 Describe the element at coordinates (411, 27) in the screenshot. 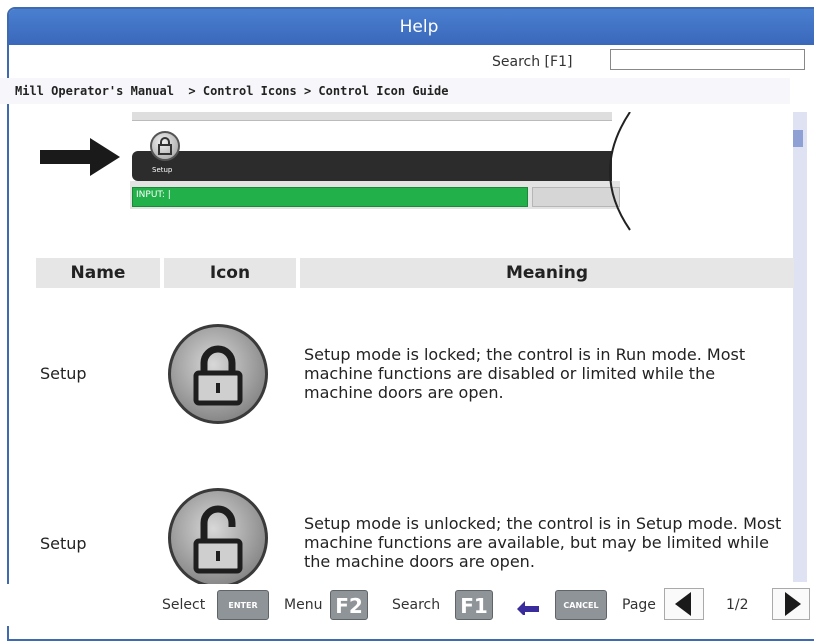

I see `window-title: Help` at that location.